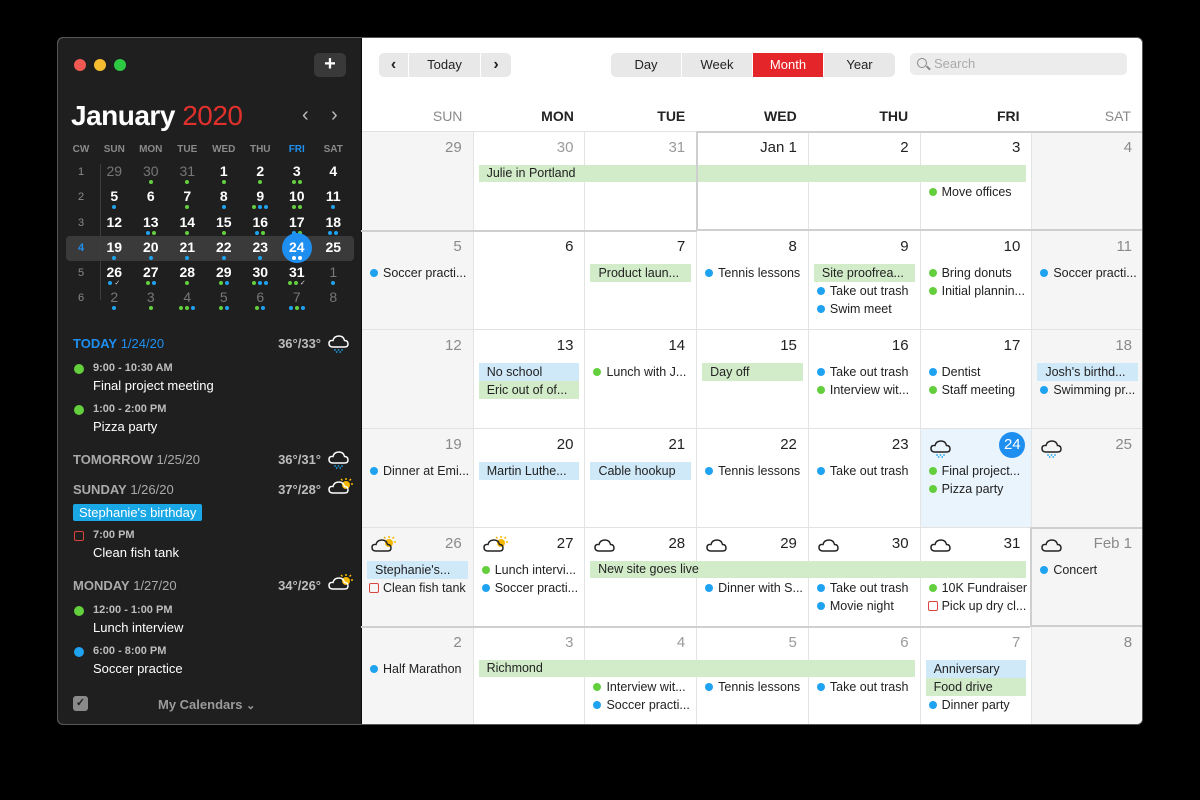 This screenshot has width=1200, height=800. Describe the element at coordinates (297, 274) in the screenshot. I see `mini-day: 31 ✓` at that location.